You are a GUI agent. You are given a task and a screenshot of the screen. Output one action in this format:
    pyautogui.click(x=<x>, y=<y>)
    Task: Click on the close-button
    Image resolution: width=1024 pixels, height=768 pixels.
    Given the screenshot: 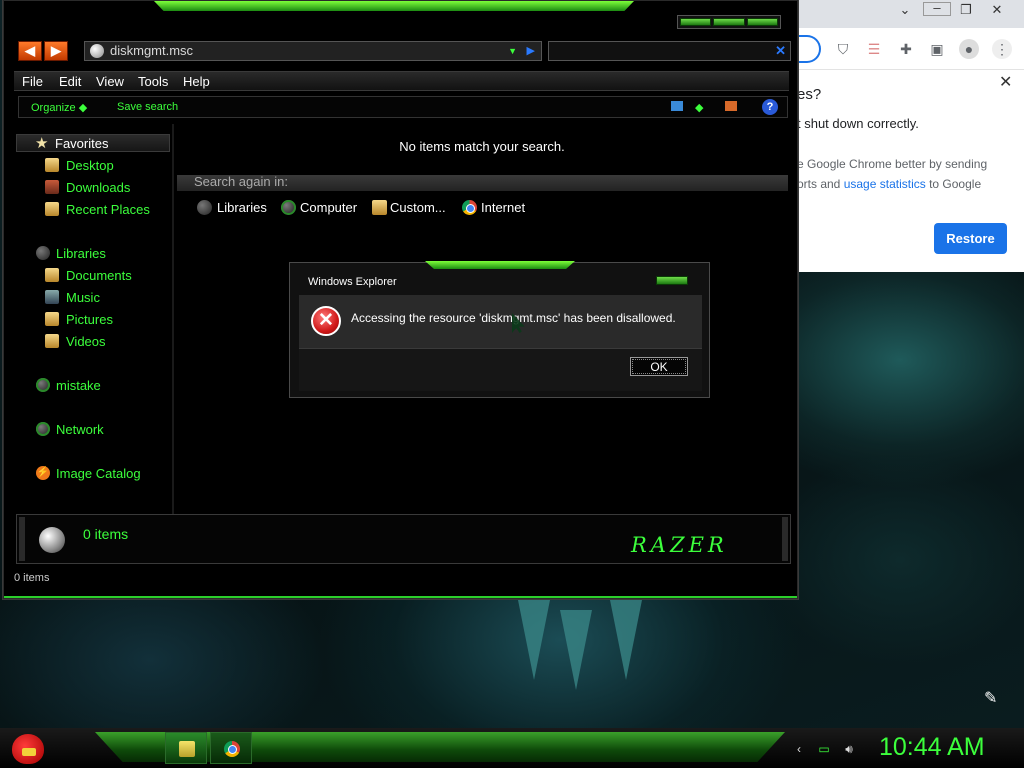 What is the action you would take?
    pyautogui.click(x=762, y=22)
    